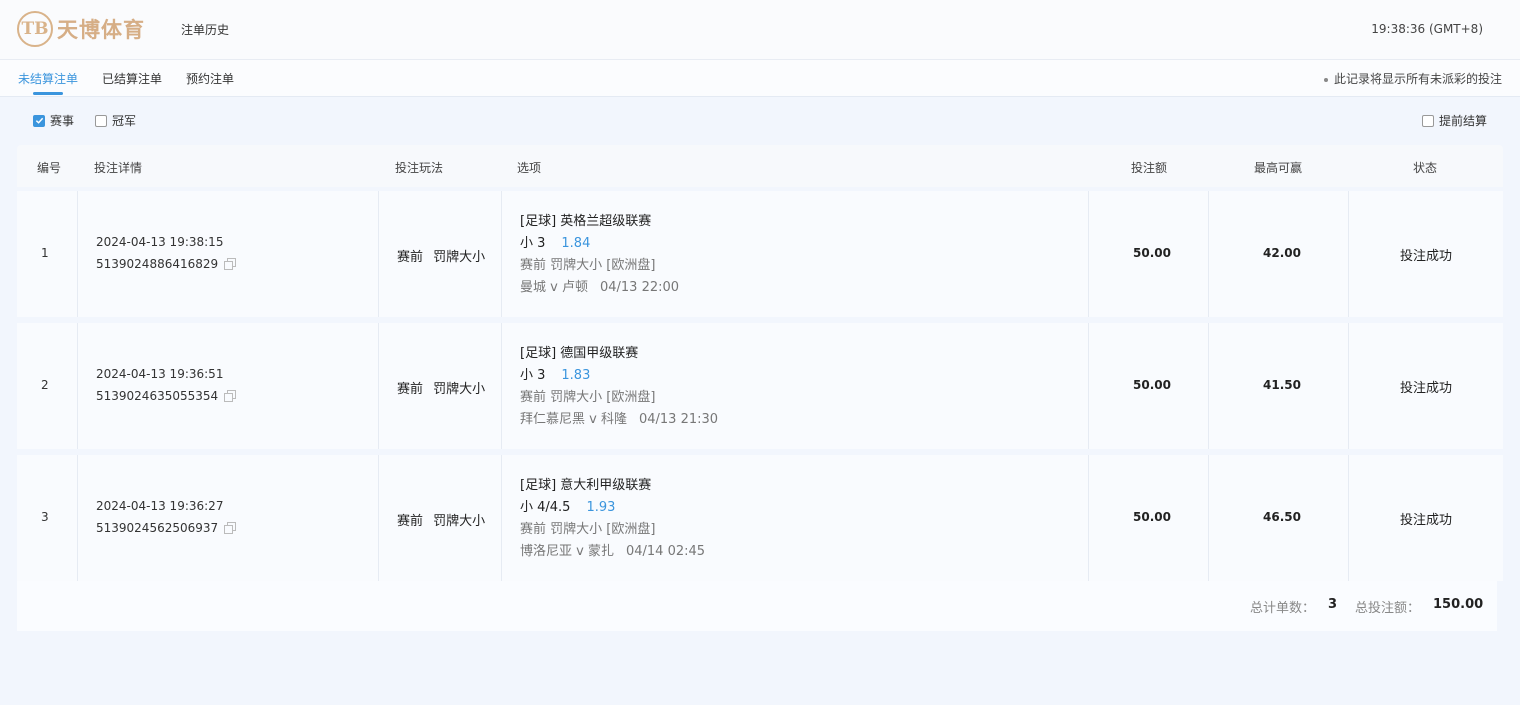 The width and height of the screenshot is (1520, 705). I want to click on match-time: 04/14 02:45, so click(665, 551).